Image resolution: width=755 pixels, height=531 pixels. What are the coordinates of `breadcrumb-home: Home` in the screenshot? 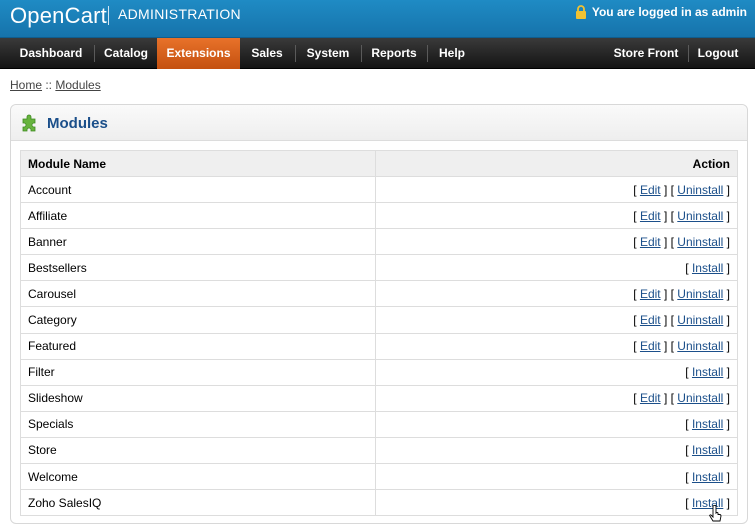 It's located at (26, 85).